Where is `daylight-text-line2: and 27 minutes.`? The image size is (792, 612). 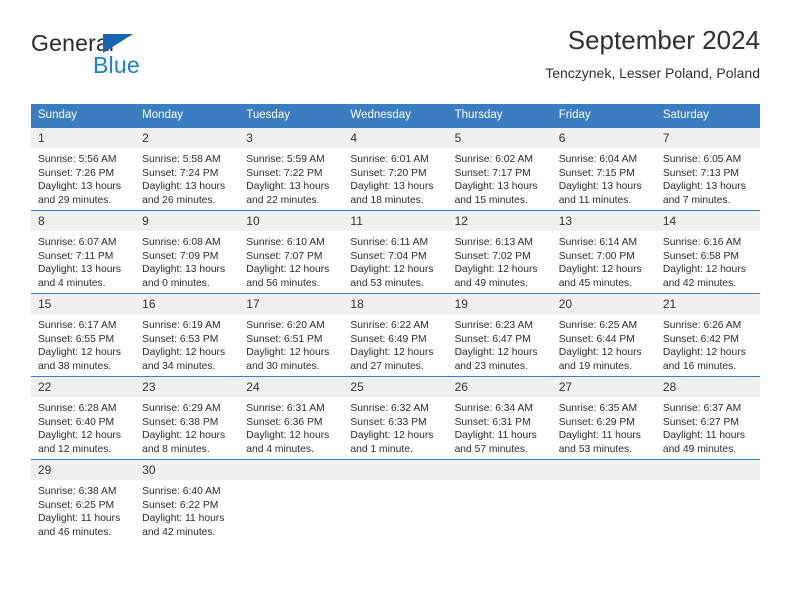
daylight-text-line2: and 27 minutes. is located at coordinates (387, 366).